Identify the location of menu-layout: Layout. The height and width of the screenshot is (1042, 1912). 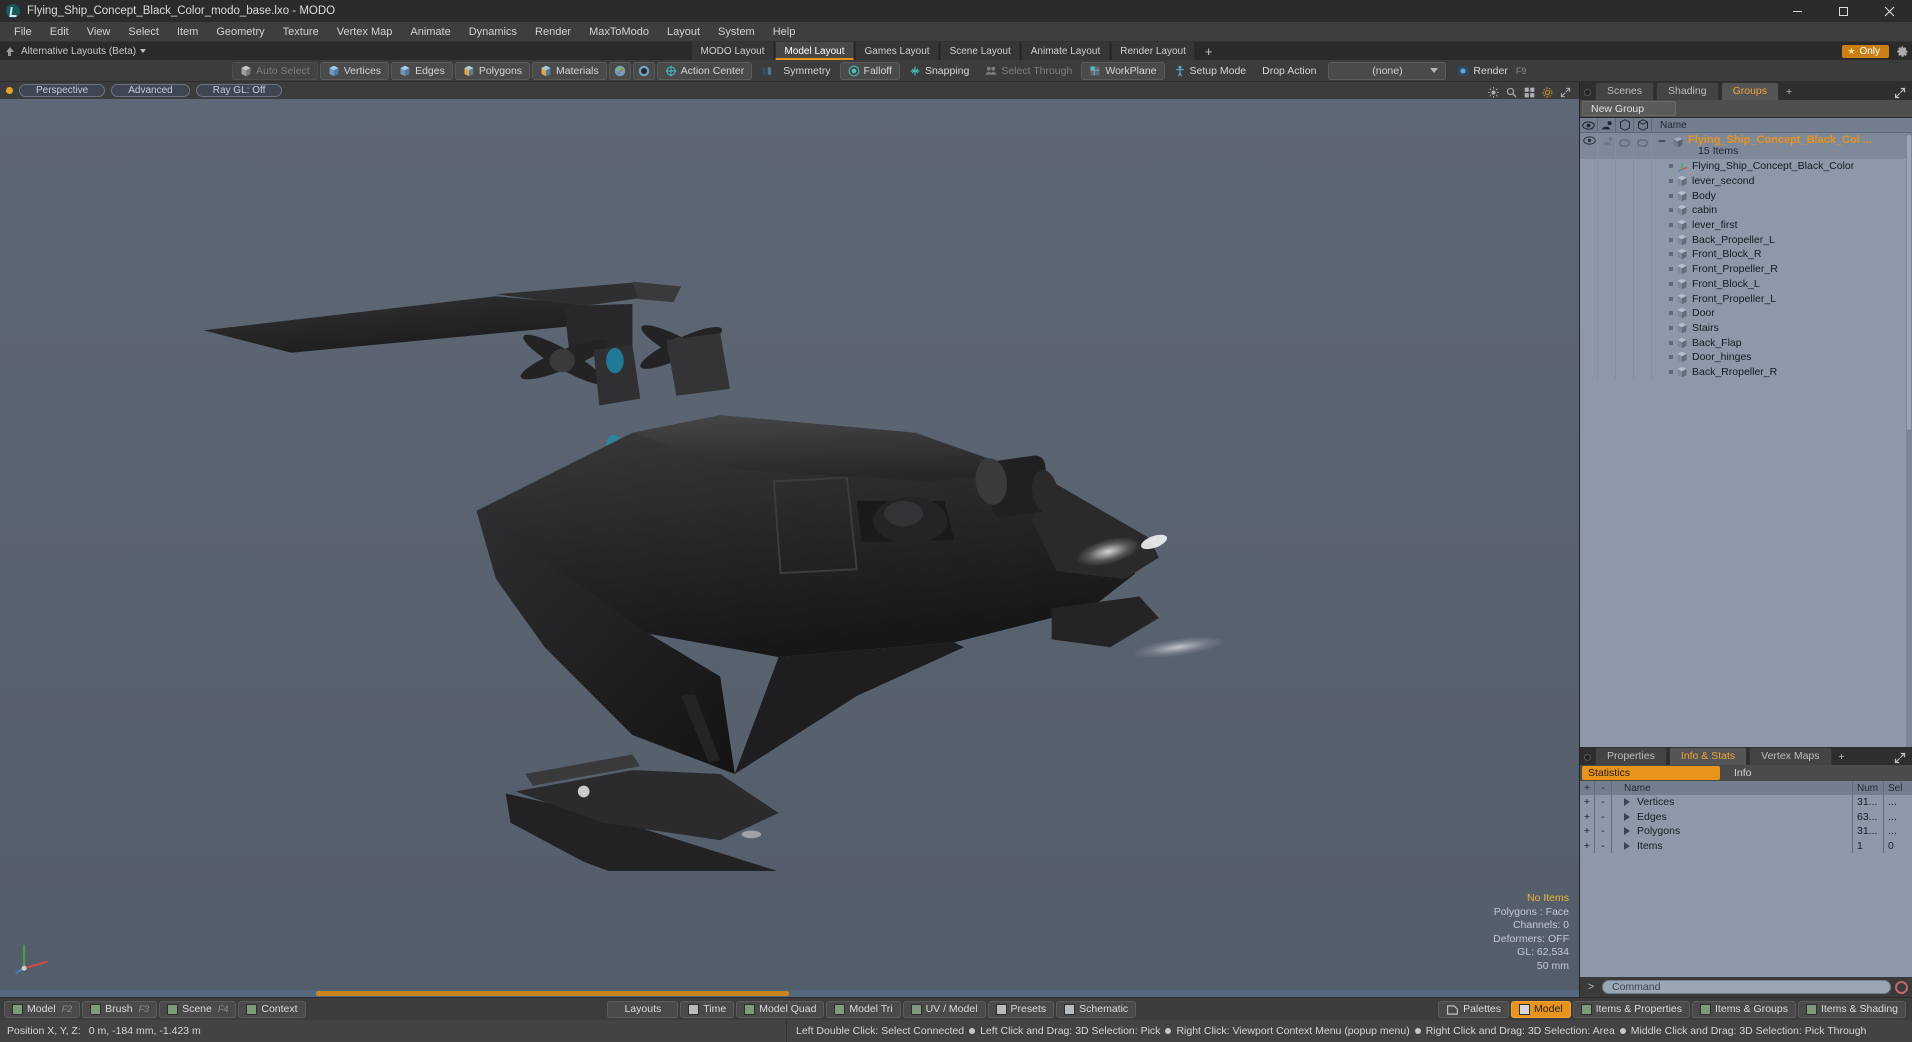
(683, 32).